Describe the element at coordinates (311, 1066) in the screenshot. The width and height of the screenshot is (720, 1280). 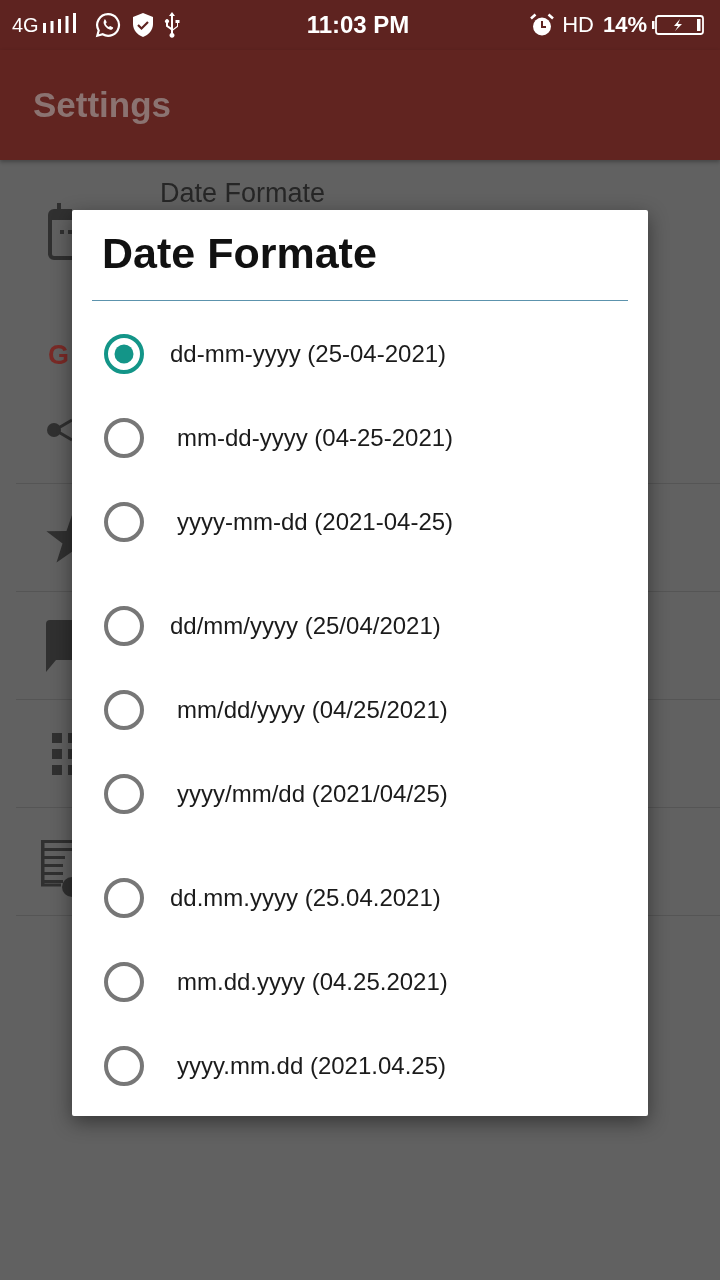
I see `option-label: yyyy.mm.dd (2021.04.25)` at that location.